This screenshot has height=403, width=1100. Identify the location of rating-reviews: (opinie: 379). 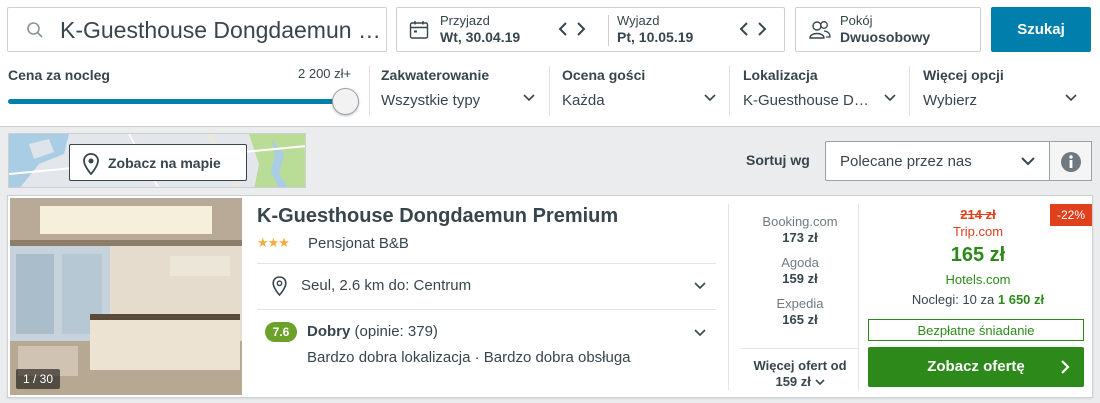
(396, 331).